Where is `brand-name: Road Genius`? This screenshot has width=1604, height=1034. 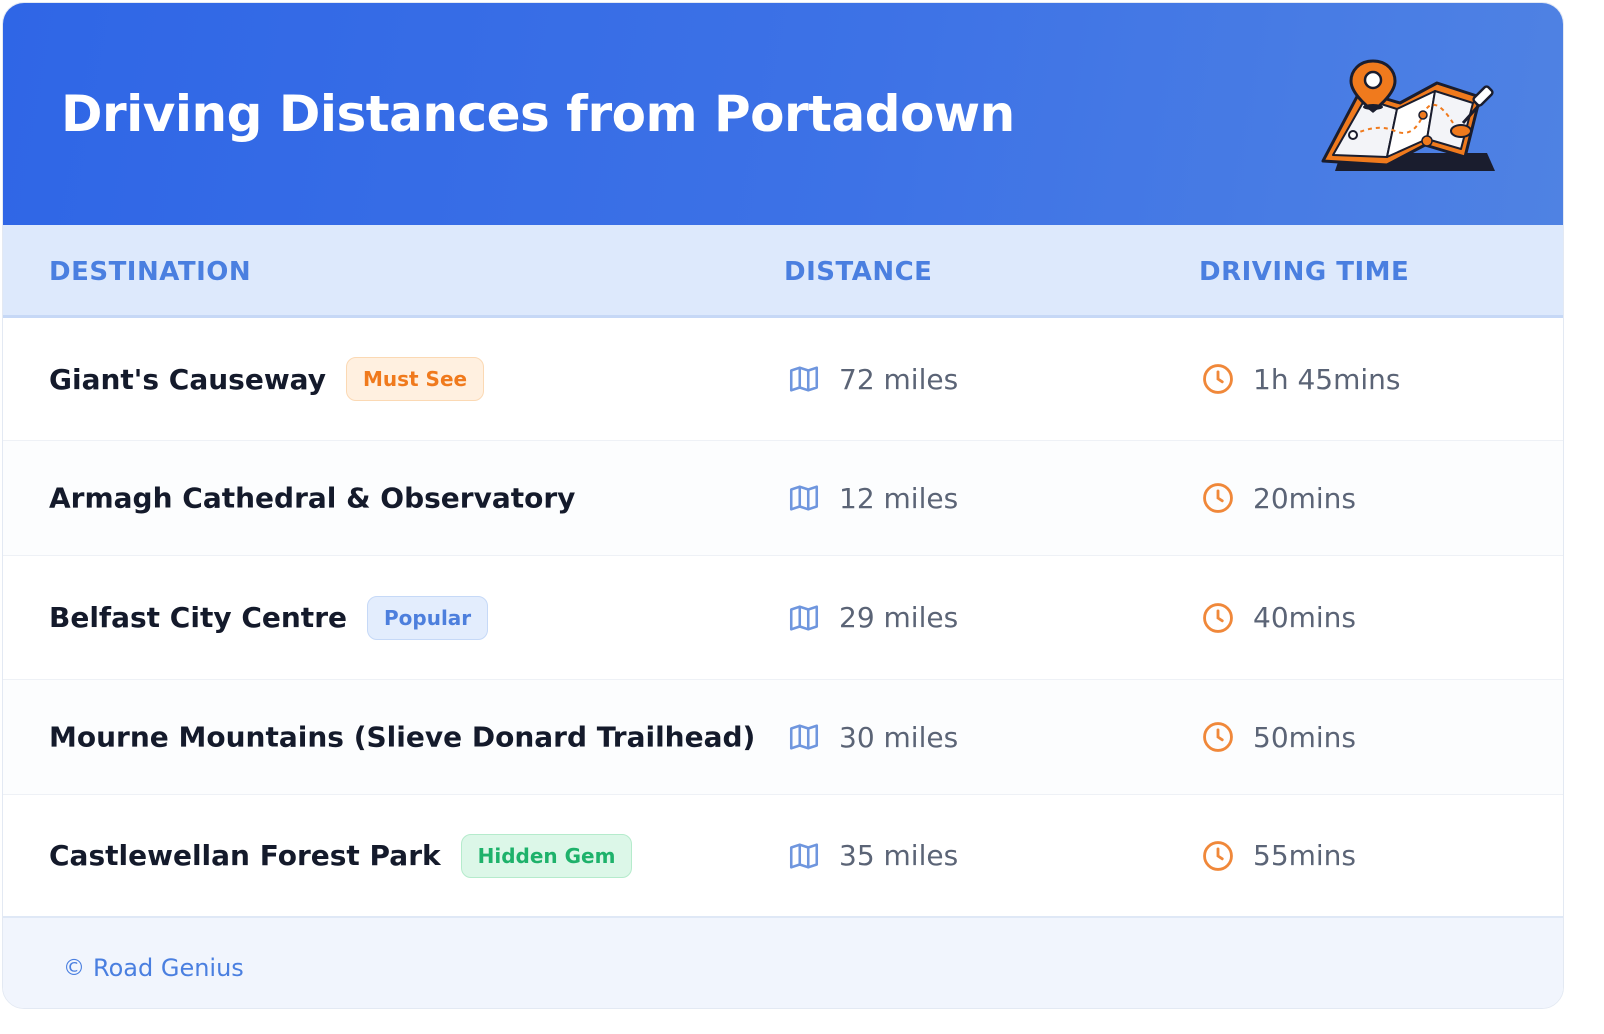 brand-name: Road Genius is located at coordinates (168, 968).